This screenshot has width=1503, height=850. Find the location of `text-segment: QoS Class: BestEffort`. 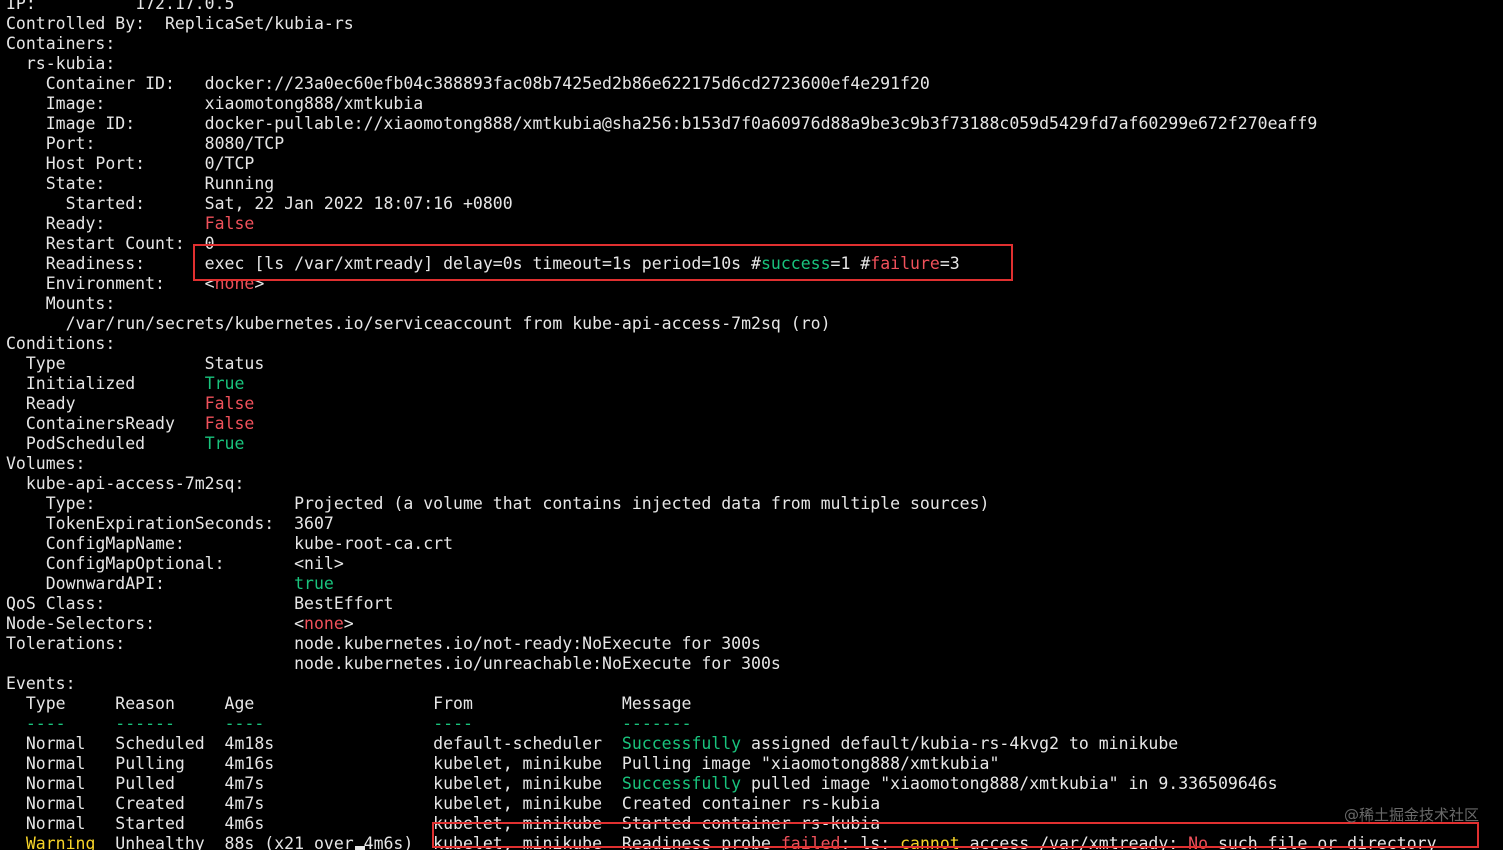

text-segment: QoS Class: BestEffort is located at coordinates (200, 603).